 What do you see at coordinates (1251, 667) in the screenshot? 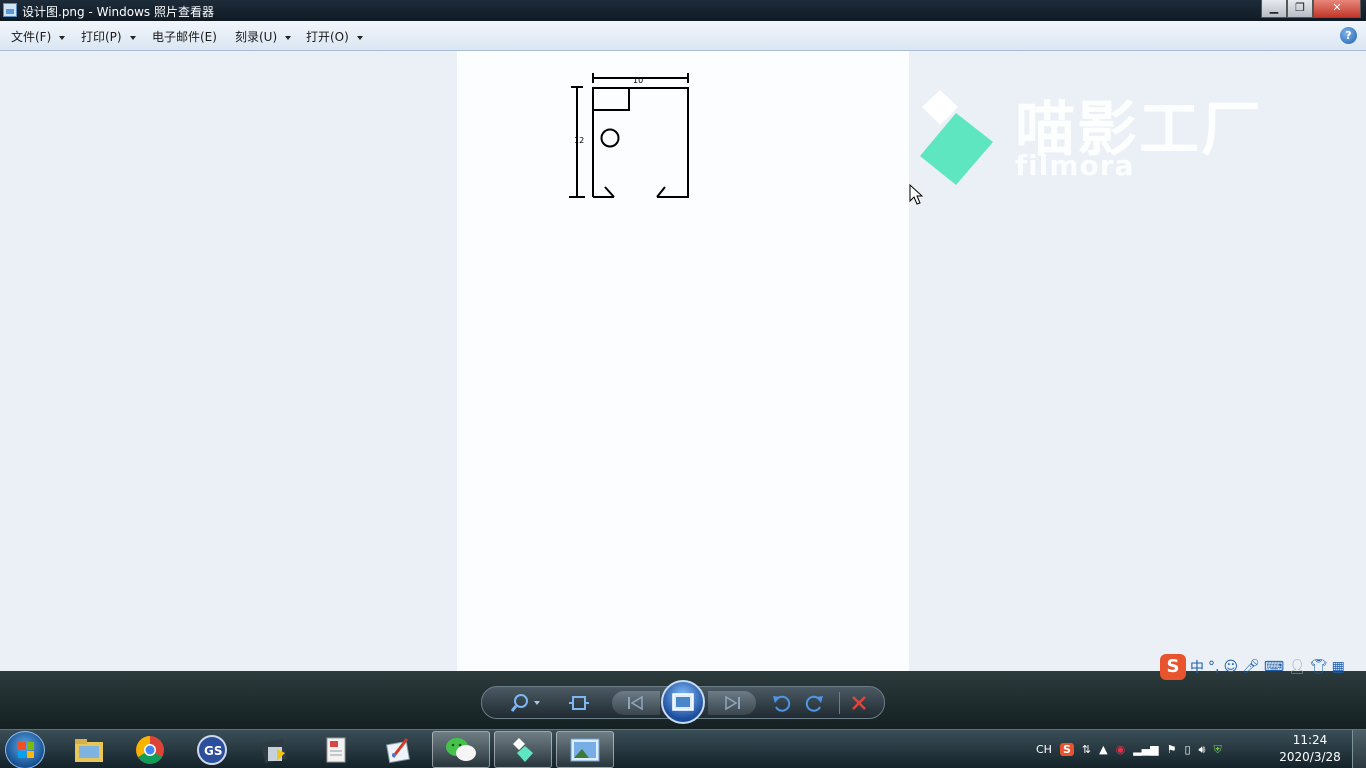
I see `mic-icon: 🎤︎` at bounding box center [1251, 667].